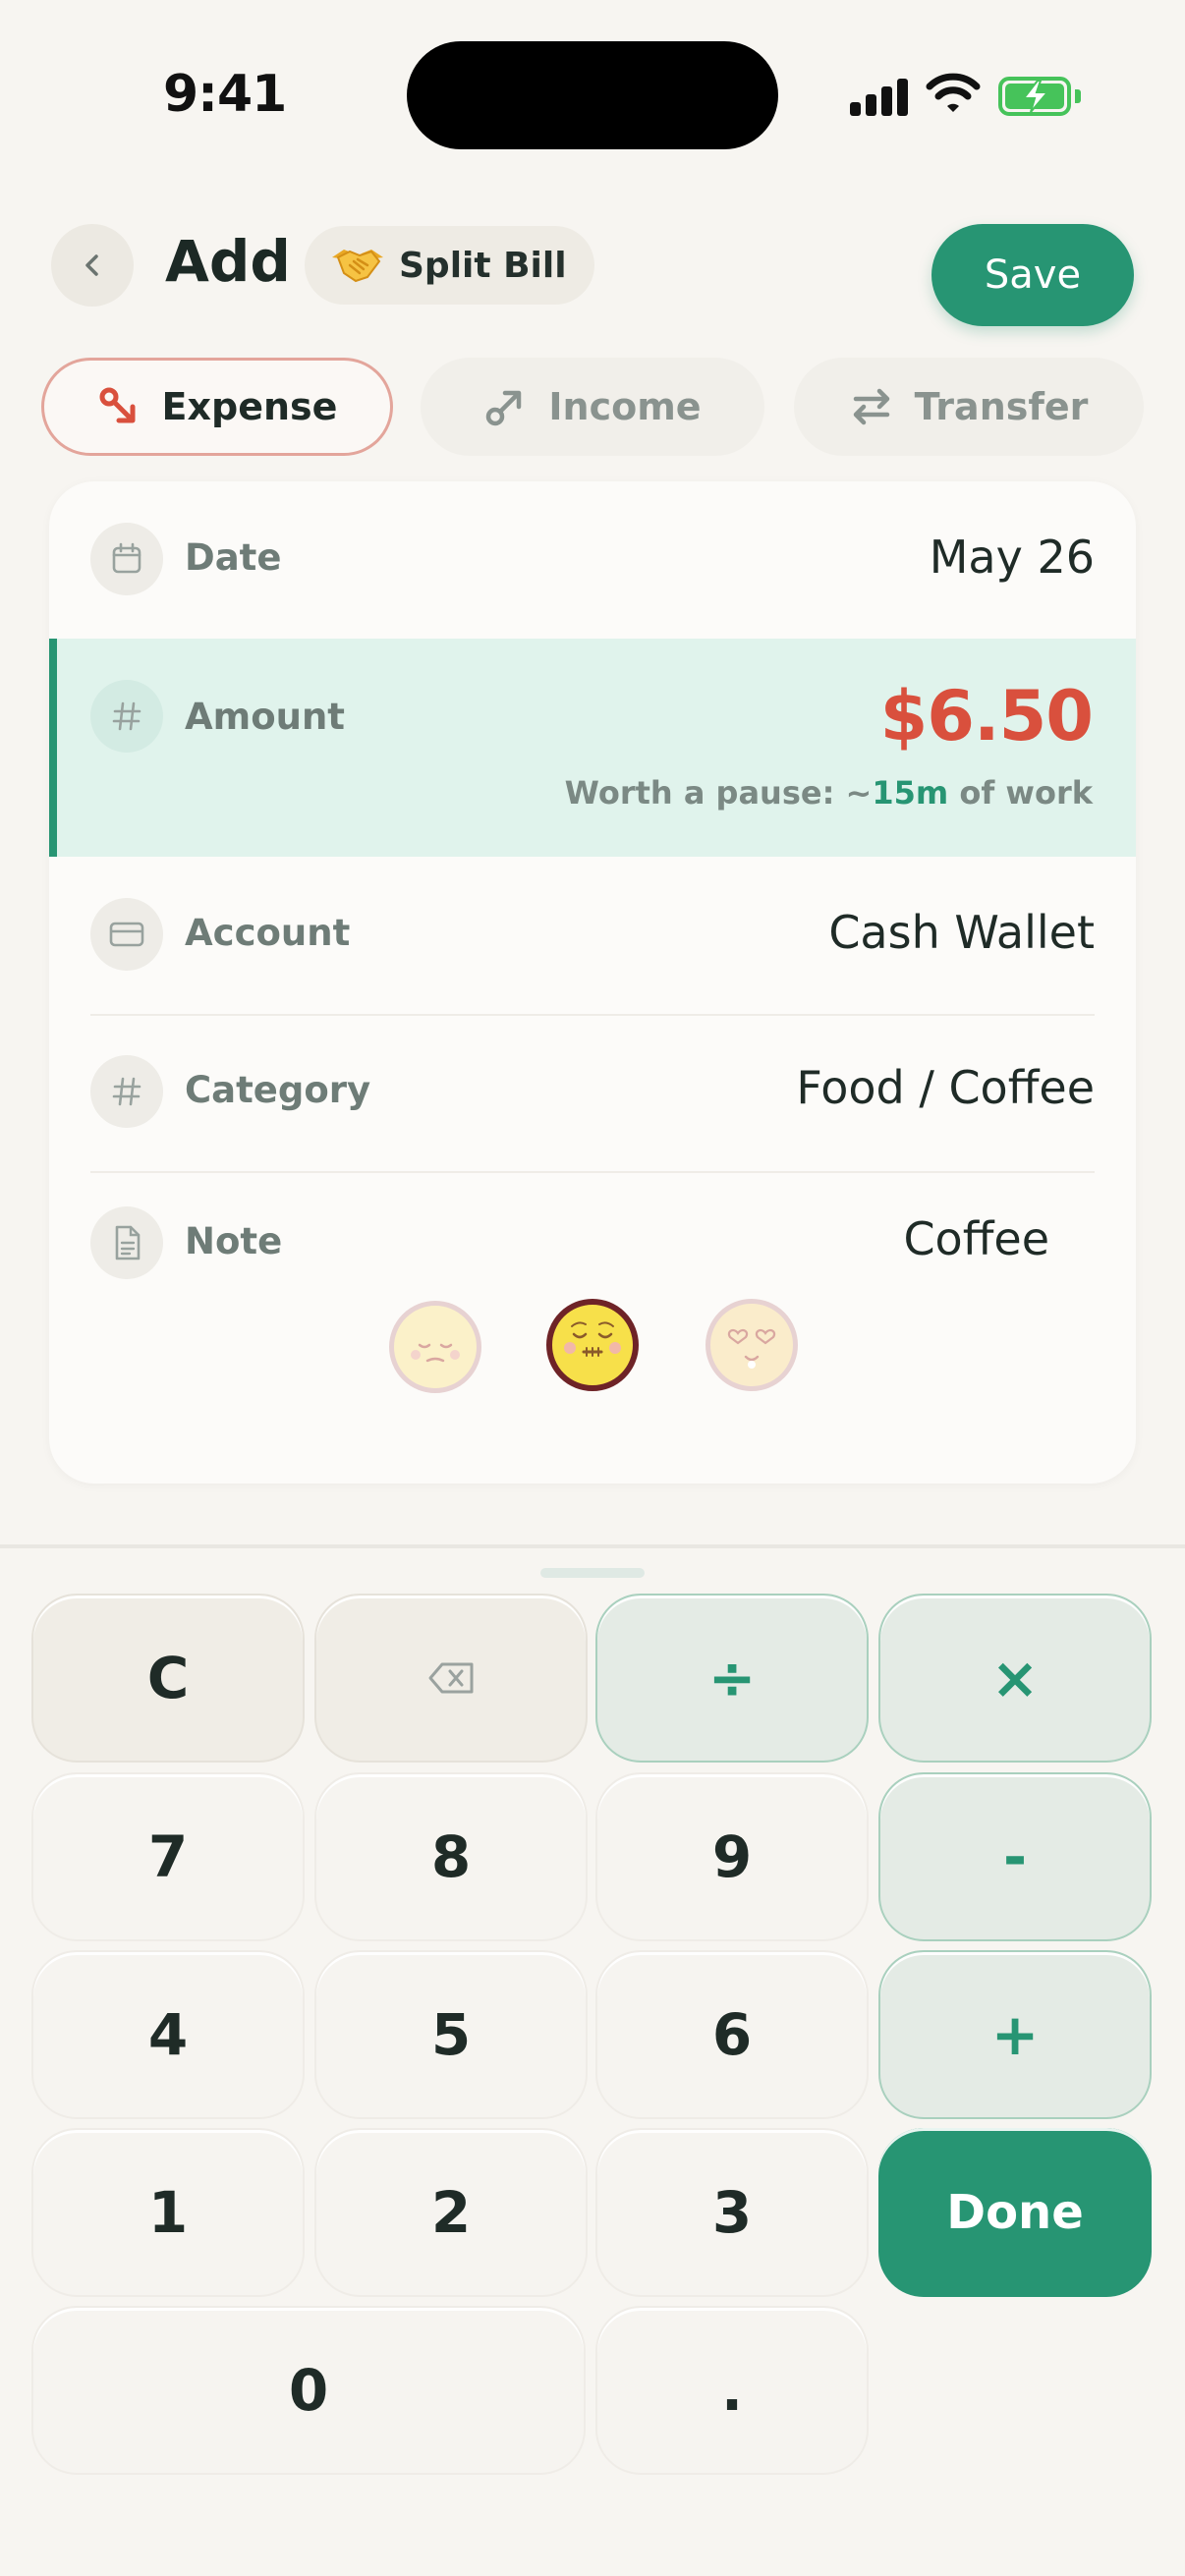  Describe the element at coordinates (732, 2390) in the screenshot. I see `key-decimal: .` at that location.